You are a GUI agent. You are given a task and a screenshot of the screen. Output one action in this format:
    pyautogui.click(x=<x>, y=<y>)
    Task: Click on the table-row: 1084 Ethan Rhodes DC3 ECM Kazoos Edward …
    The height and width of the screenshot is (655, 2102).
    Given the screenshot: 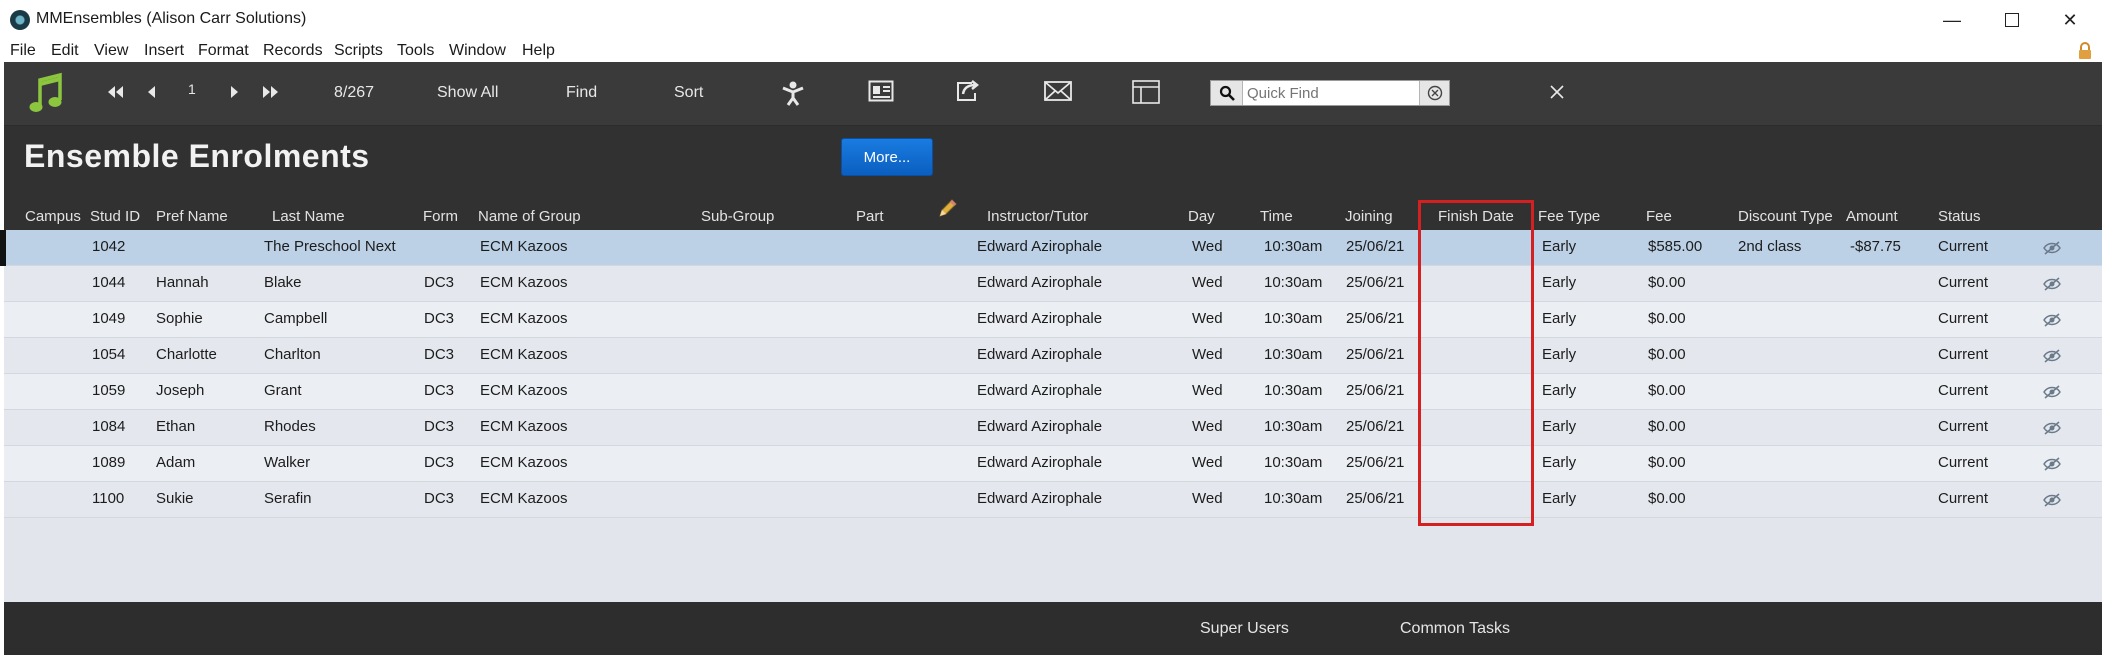 What is the action you would take?
    pyautogui.click(x=1053, y=428)
    